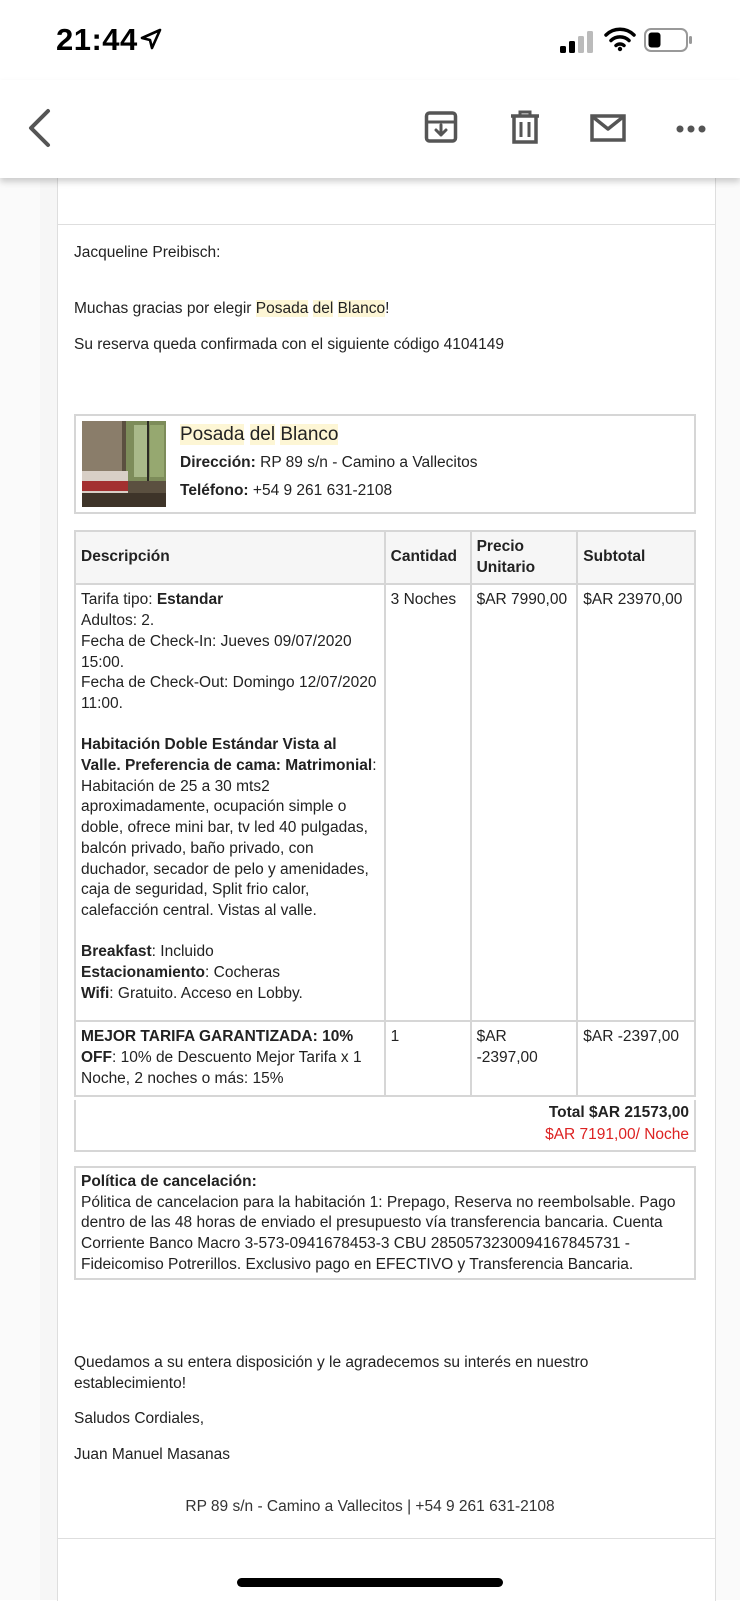  I want to click on row-unit-price: $AR 7990,00, so click(524, 803).